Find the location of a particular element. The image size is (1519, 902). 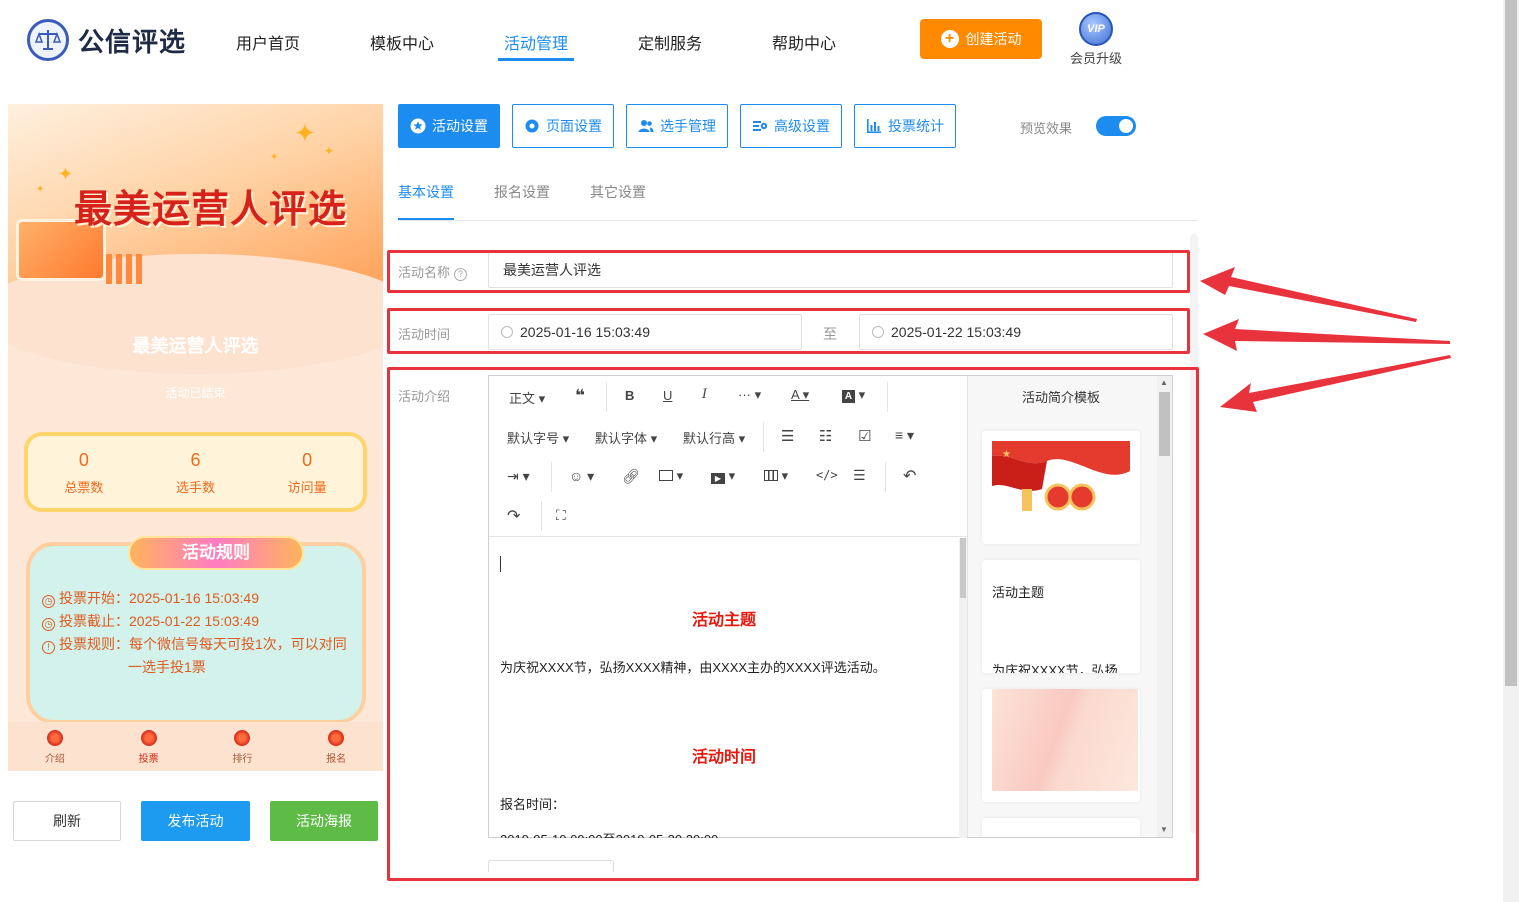

tab-label: 报名 is located at coordinates (336, 759).